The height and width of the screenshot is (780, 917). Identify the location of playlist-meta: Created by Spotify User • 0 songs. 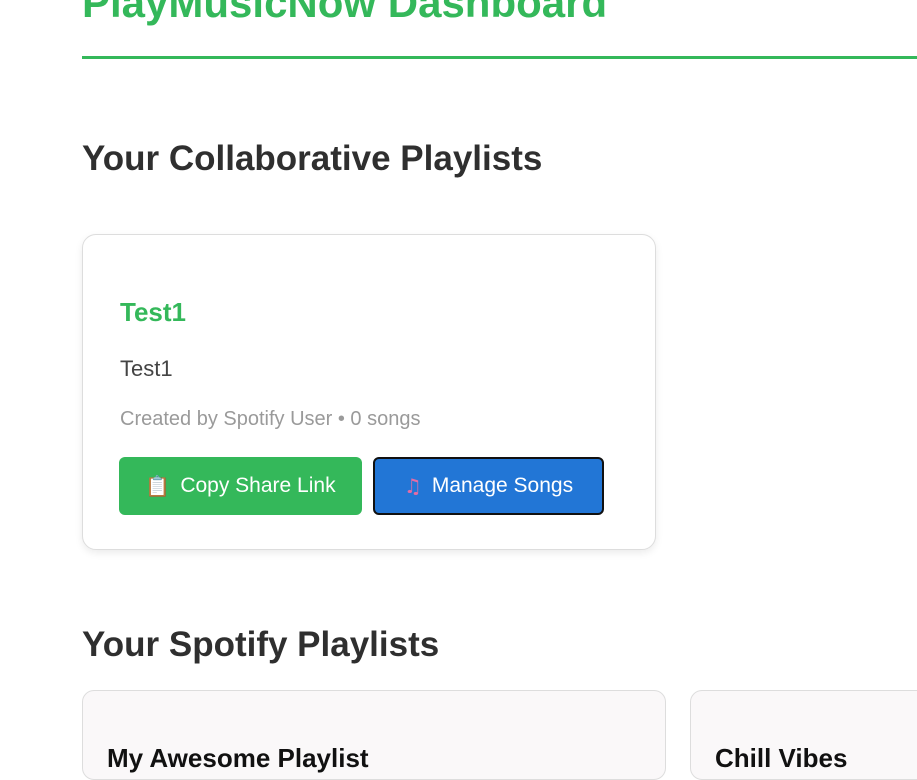
(270, 419).